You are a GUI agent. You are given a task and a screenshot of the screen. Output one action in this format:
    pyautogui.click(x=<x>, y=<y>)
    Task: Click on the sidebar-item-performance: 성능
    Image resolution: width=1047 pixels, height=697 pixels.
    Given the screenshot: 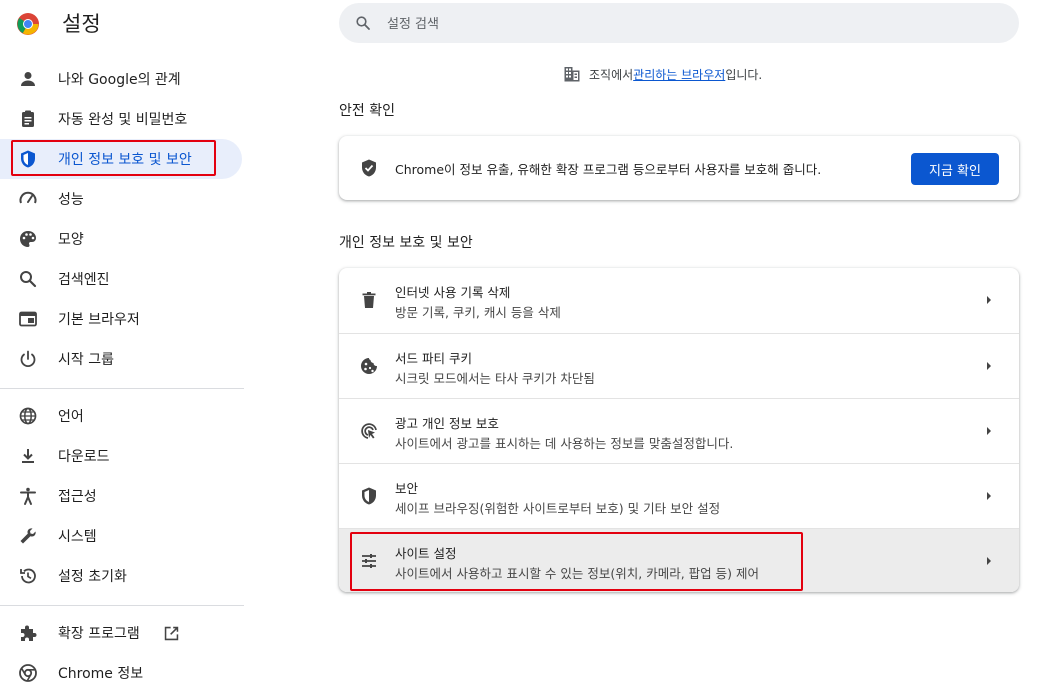 What is the action you would take?
    pyautogui.click(x=121, y=199)
    